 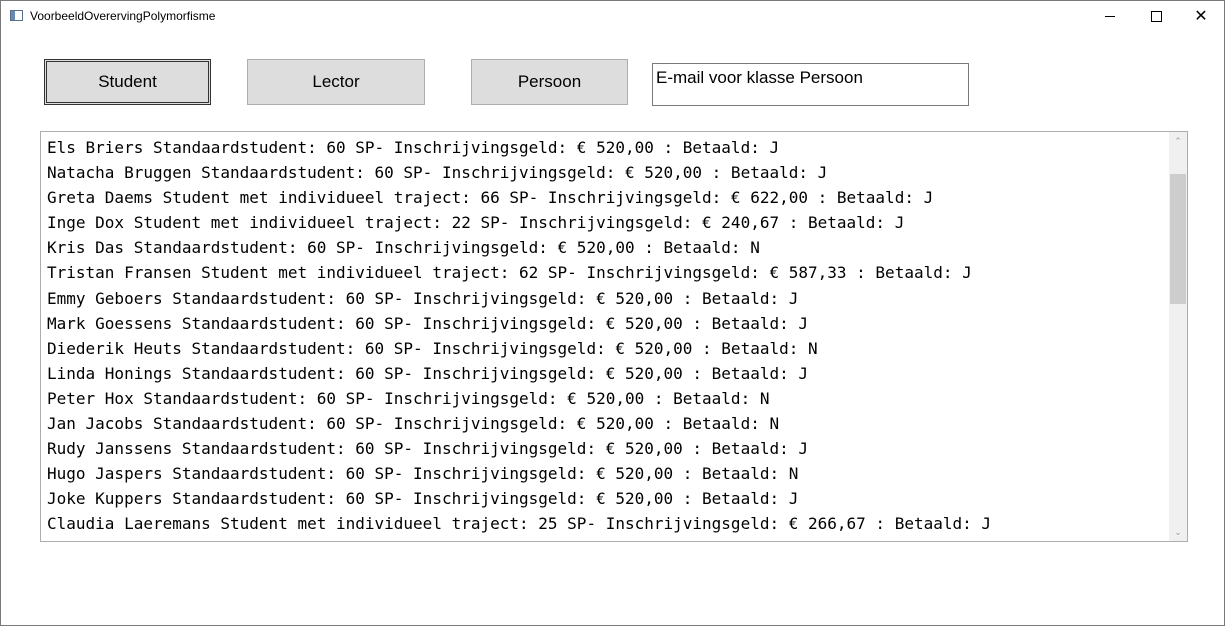 I want to click on close-button: ✕, so click(x=1201, y=16).